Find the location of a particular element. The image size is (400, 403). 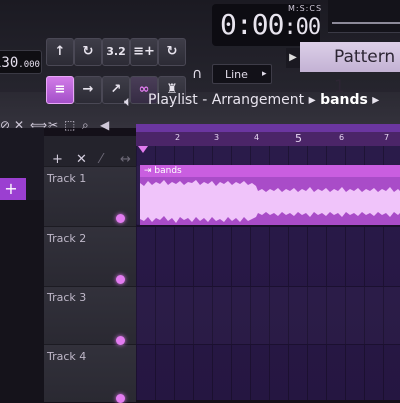

edit-icon: ⁄ is located at coordinates (101, 159).